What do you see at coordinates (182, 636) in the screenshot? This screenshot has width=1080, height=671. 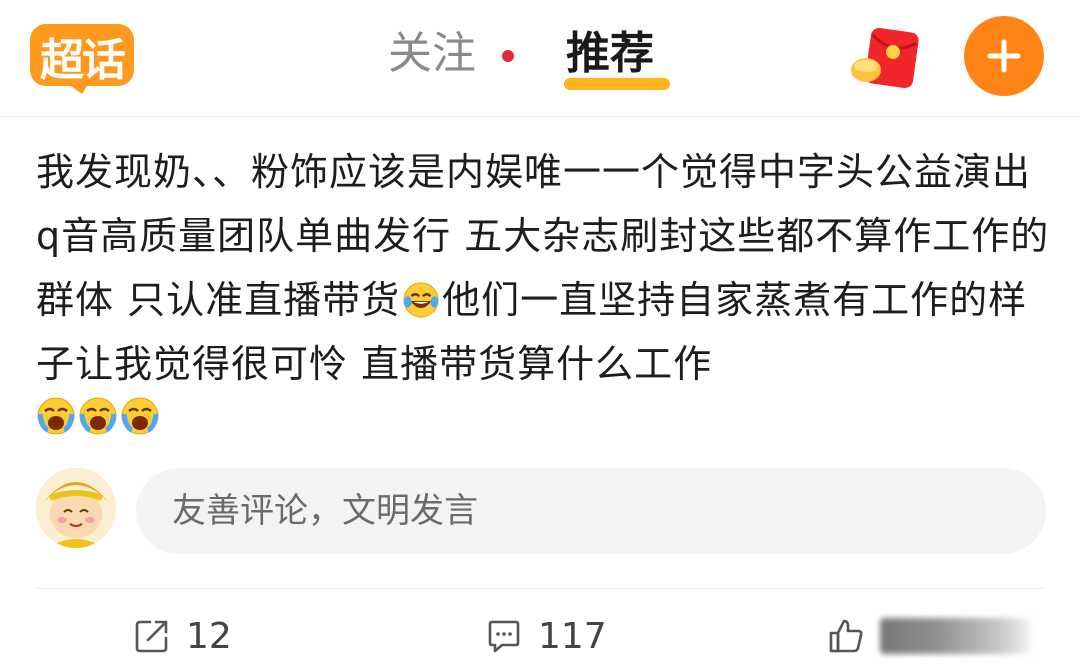 I see `repost-button: 12` at bounding box center [182, 636].